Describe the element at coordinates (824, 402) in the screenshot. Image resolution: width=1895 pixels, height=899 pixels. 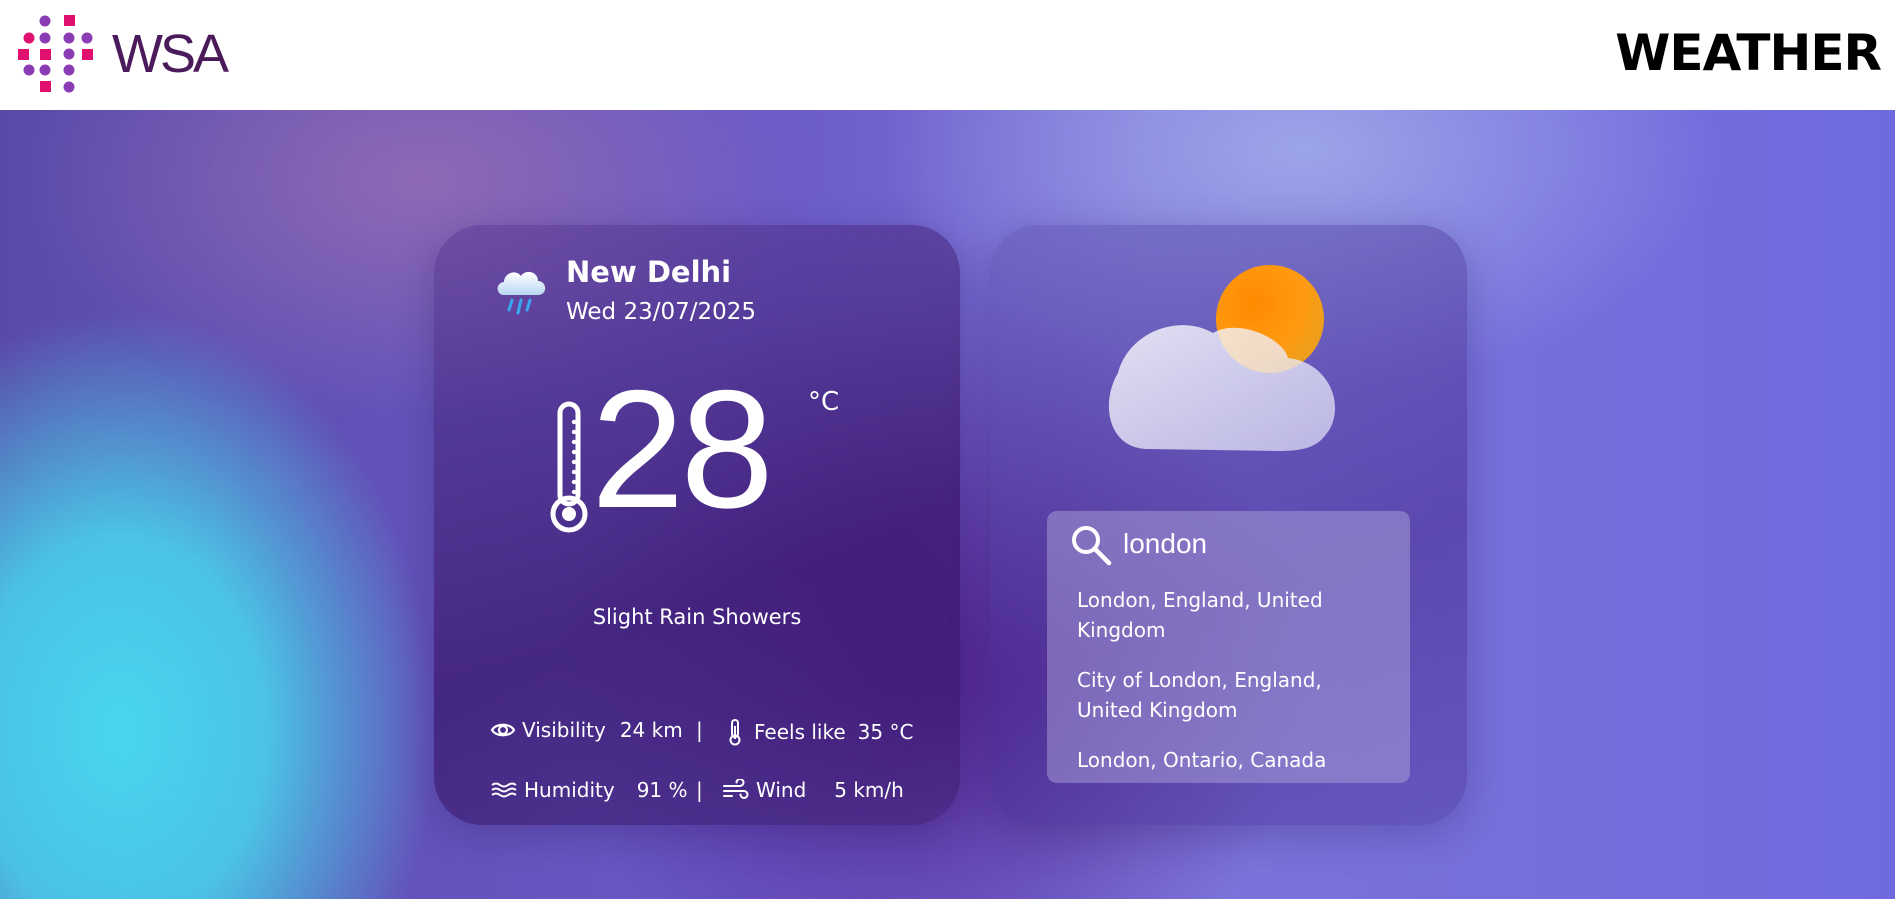
I see `temperature-unit: °C` at that location.